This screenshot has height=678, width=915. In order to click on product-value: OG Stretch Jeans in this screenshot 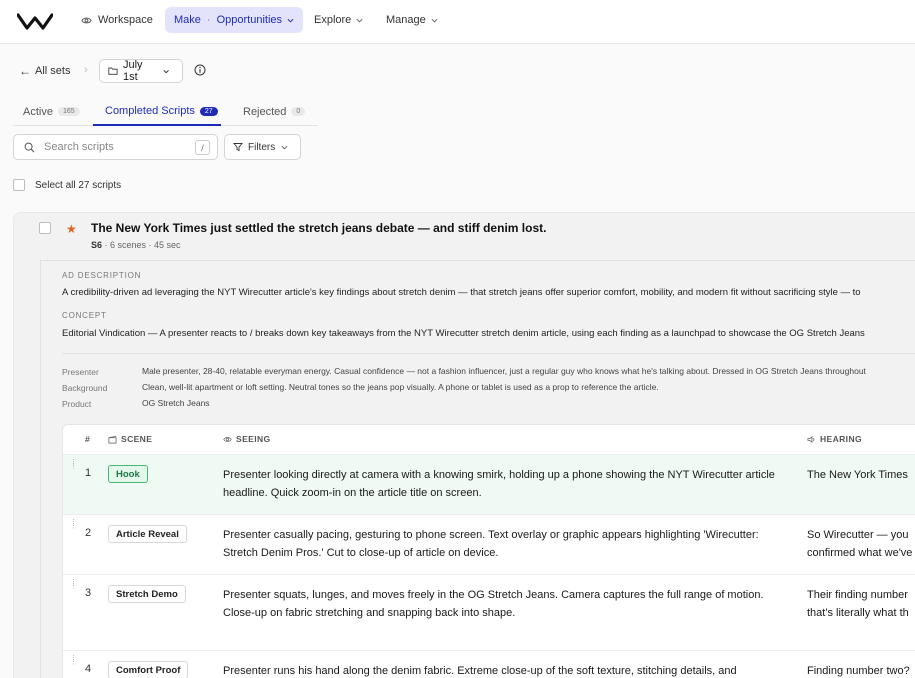, I will do `click(176, 403)`.